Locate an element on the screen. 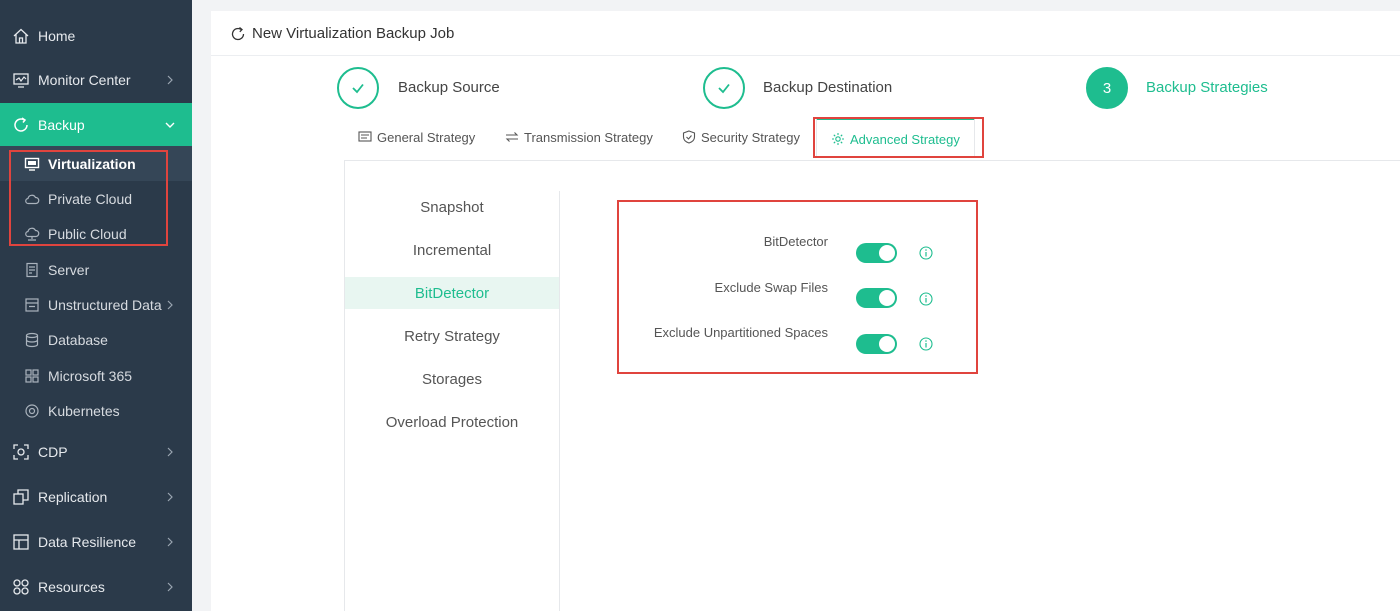 The height and width of the screenshot is (611, 1400). sidebar-item-label: Unstructured Data is located at coordinates (105, 304).